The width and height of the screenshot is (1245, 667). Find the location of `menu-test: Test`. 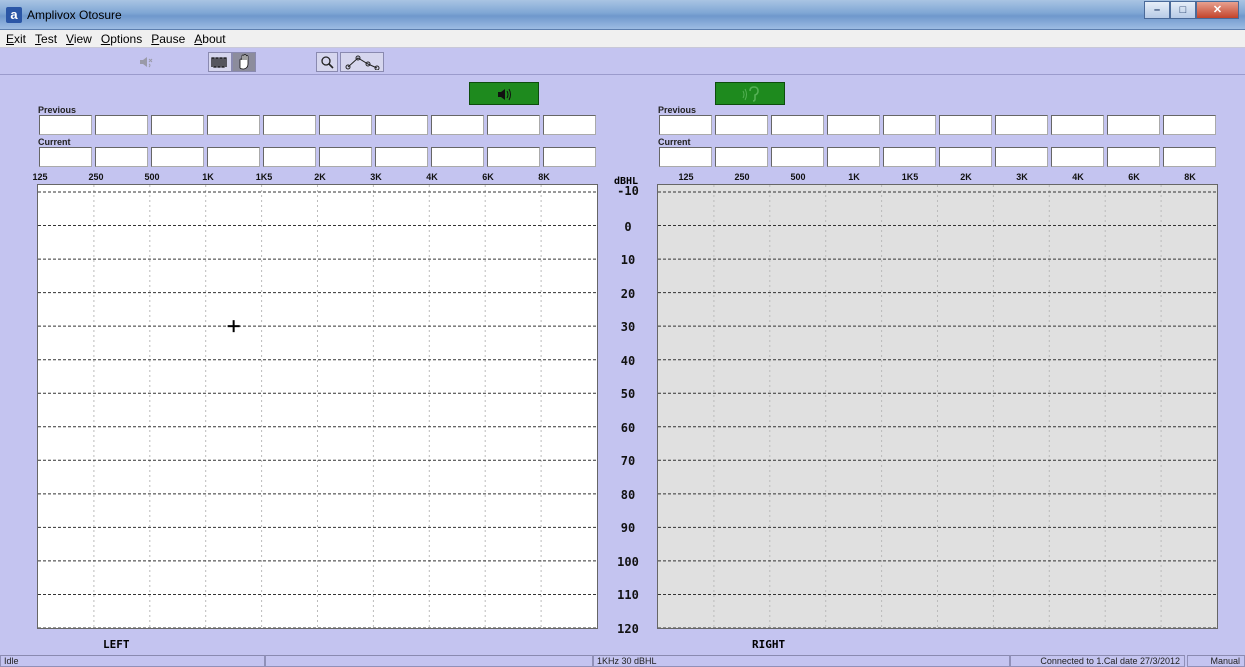

menu-test: Test is located at coordinates (46, 39).